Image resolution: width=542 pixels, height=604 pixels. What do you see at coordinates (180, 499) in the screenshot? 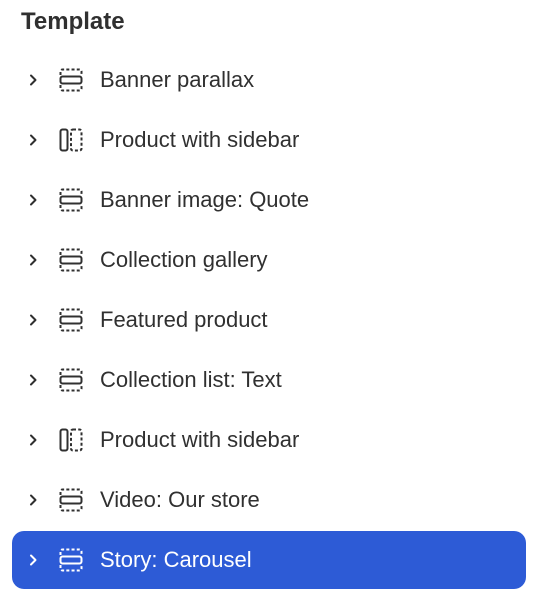
I see `section-item-label: Video: Our store` at bounding box center [180, 499].